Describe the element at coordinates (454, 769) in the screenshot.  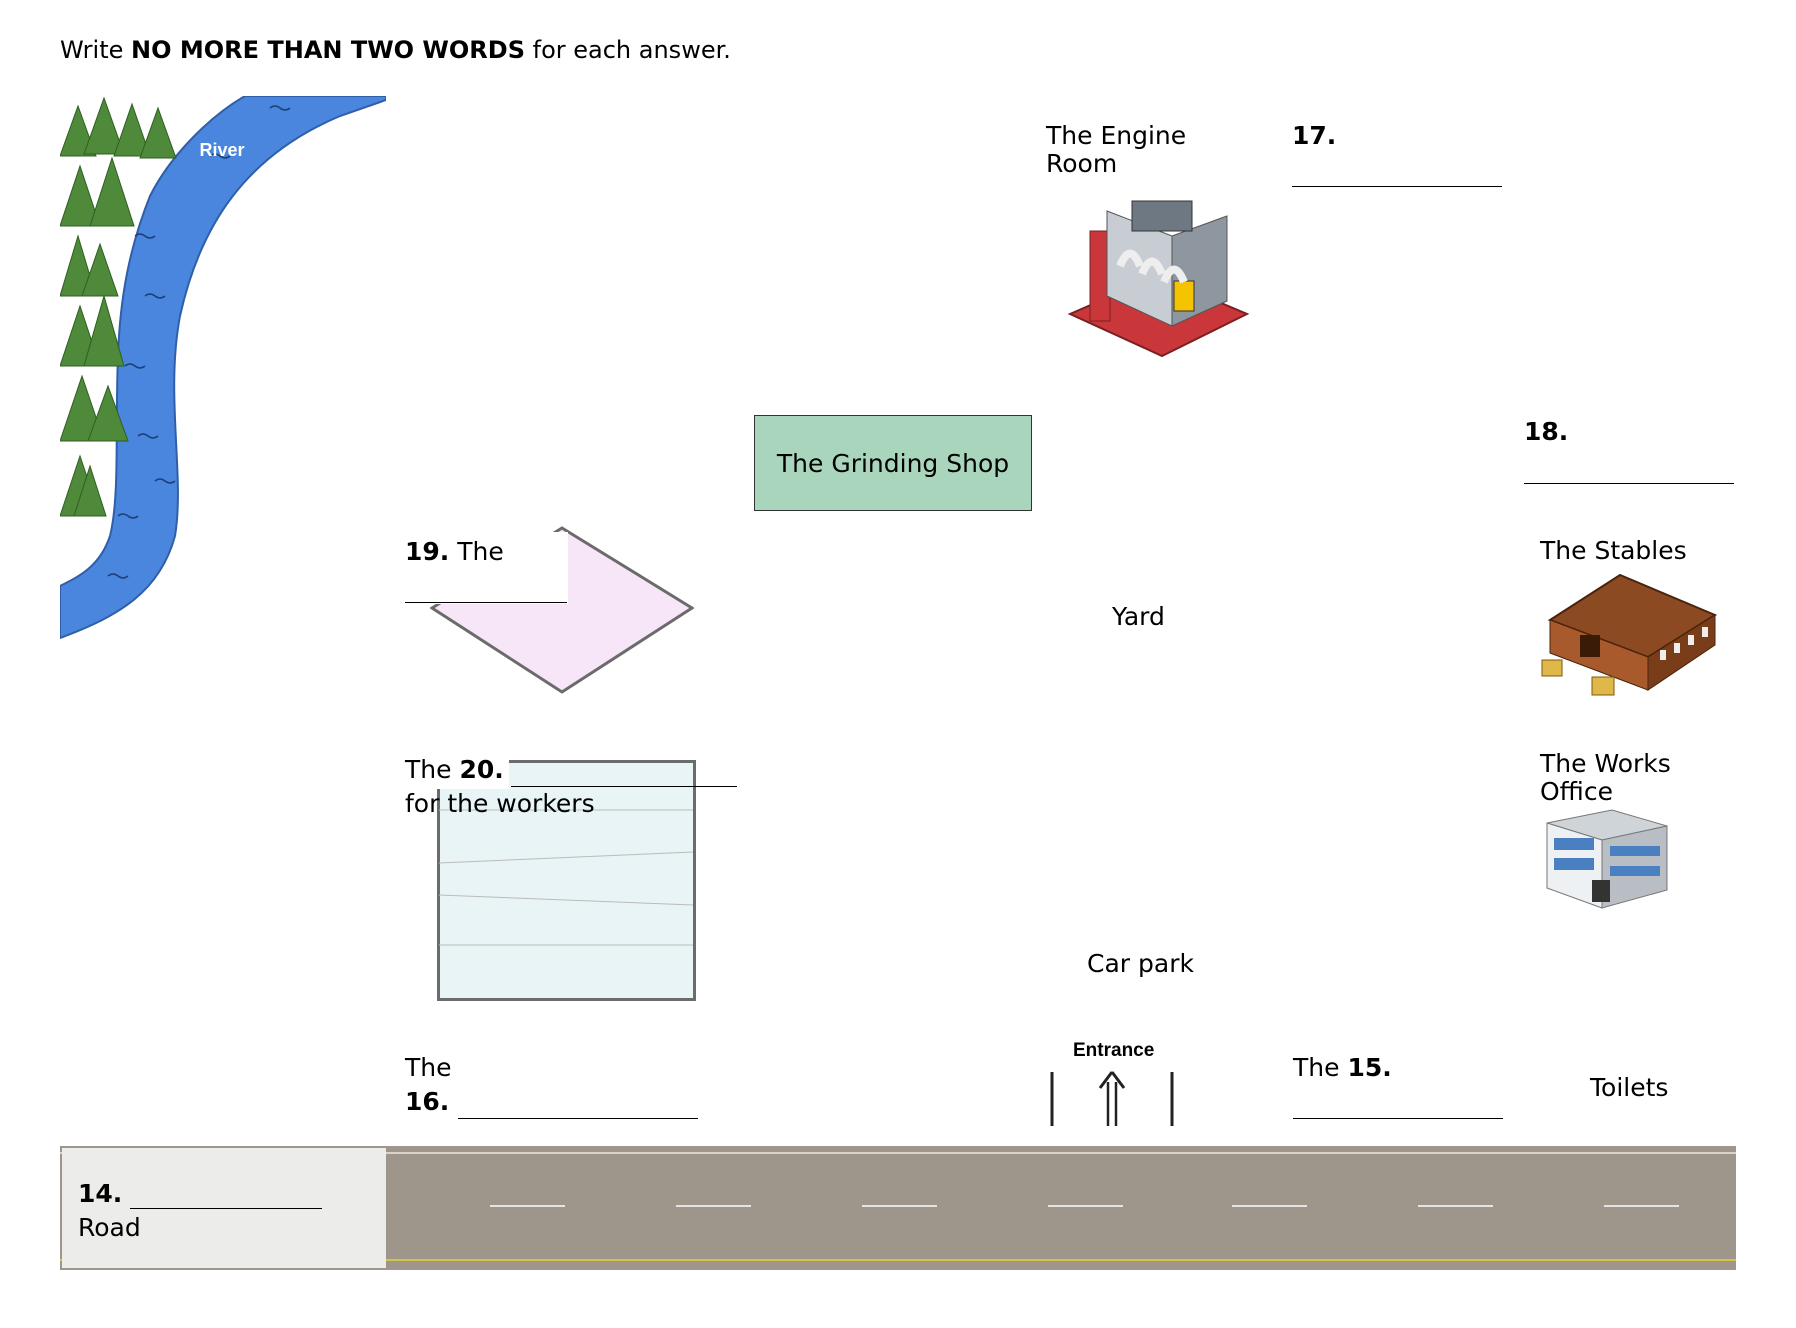
I see `q20-label-line1: The 20.` at that location.